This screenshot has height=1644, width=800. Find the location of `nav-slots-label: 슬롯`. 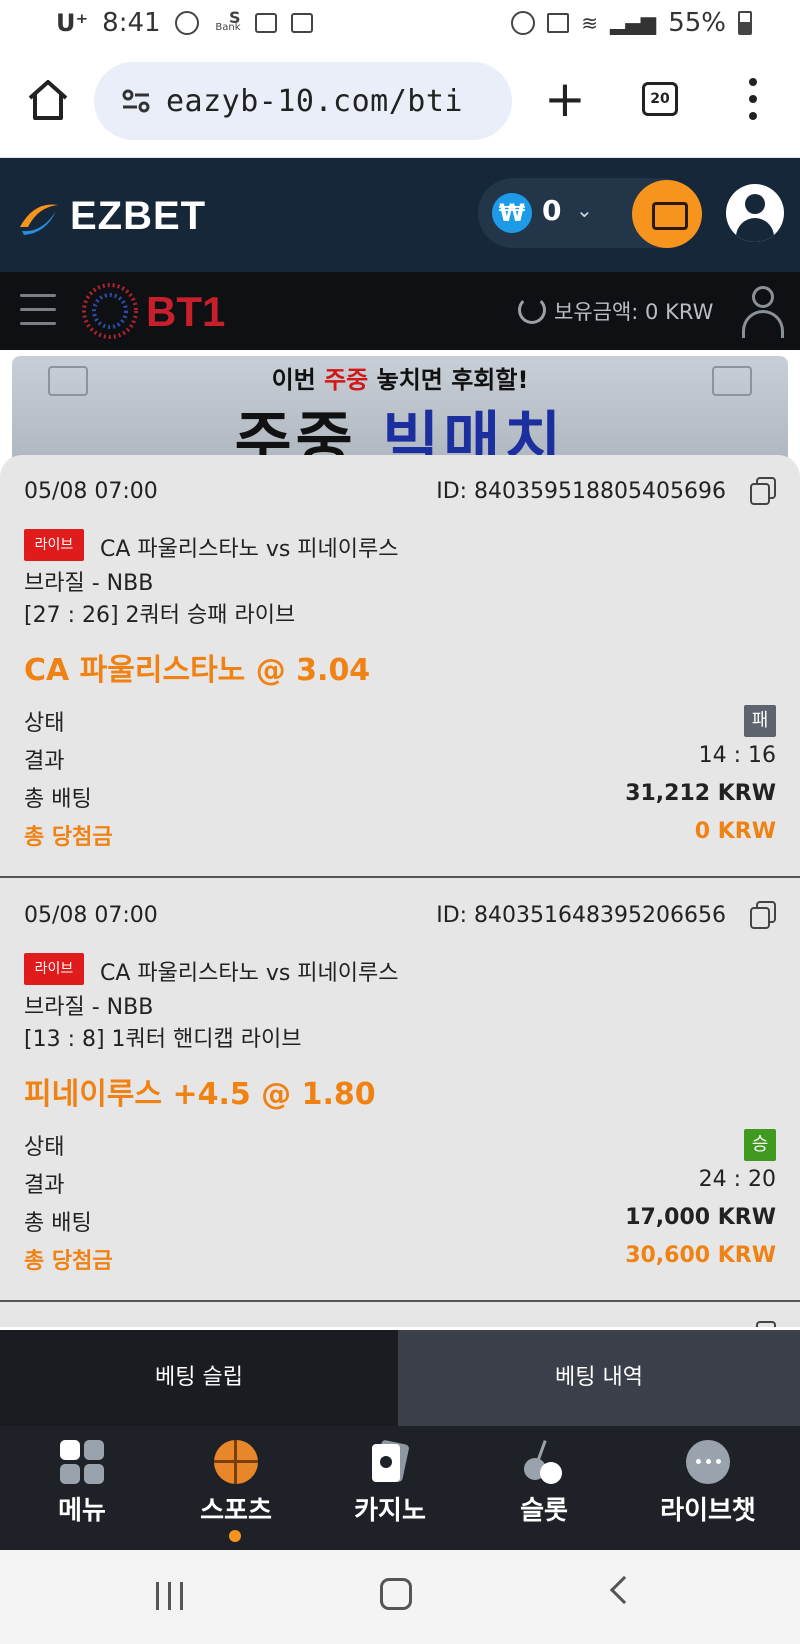

nav-slots-label: 슬롯 is located at coordinates (544, 1511).